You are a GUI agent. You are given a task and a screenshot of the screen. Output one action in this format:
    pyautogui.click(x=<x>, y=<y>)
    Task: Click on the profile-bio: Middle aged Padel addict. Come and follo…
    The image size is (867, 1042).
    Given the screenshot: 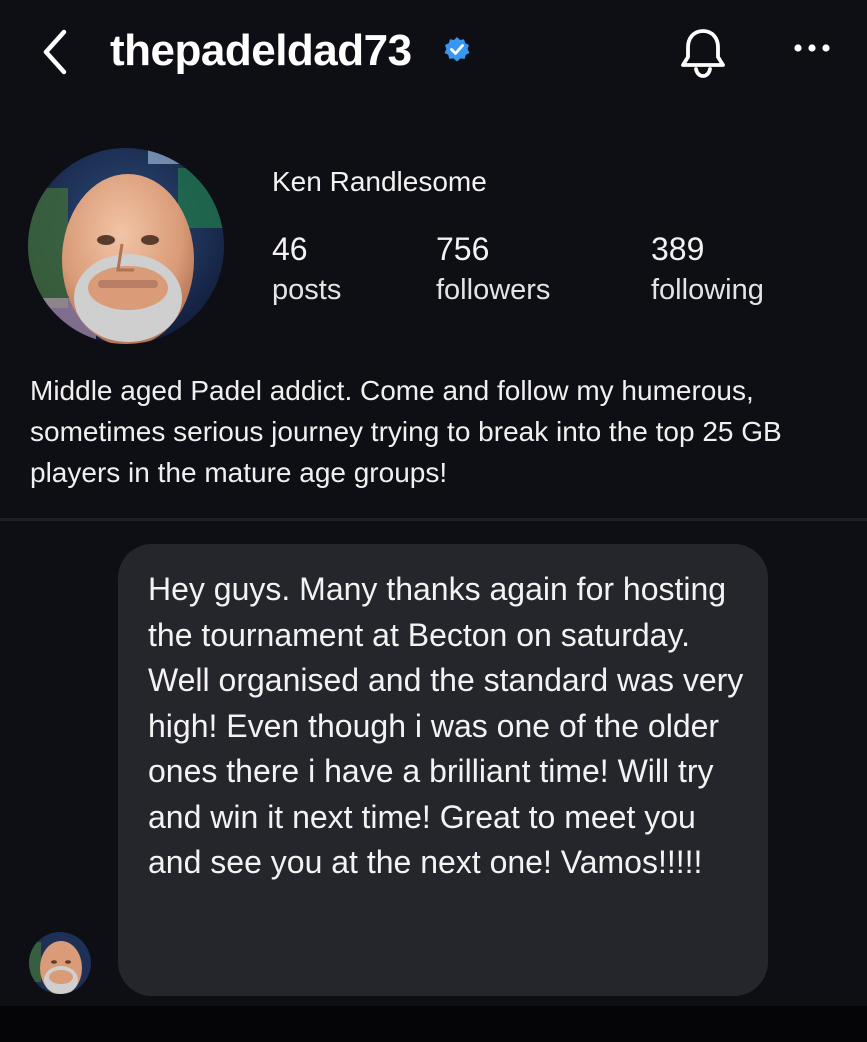 What is the action you would take?
    pyautogui.click(x=406, y=431)
    